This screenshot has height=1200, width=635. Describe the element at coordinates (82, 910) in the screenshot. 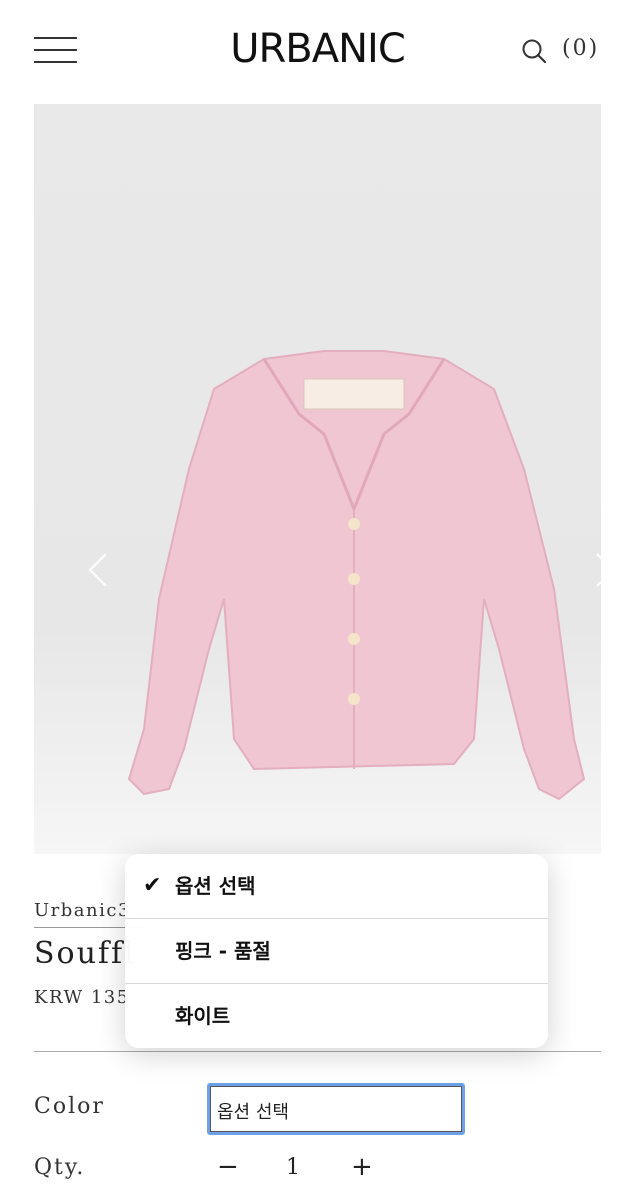

I see `product-brand: Urbanic3` at that location.